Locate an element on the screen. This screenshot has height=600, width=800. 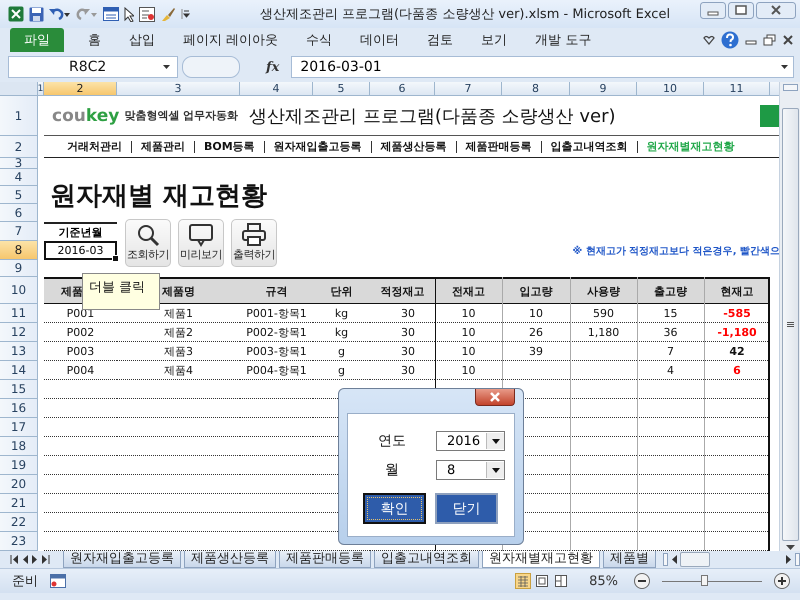
row-header: 11 is located at coordinates (19, 313).